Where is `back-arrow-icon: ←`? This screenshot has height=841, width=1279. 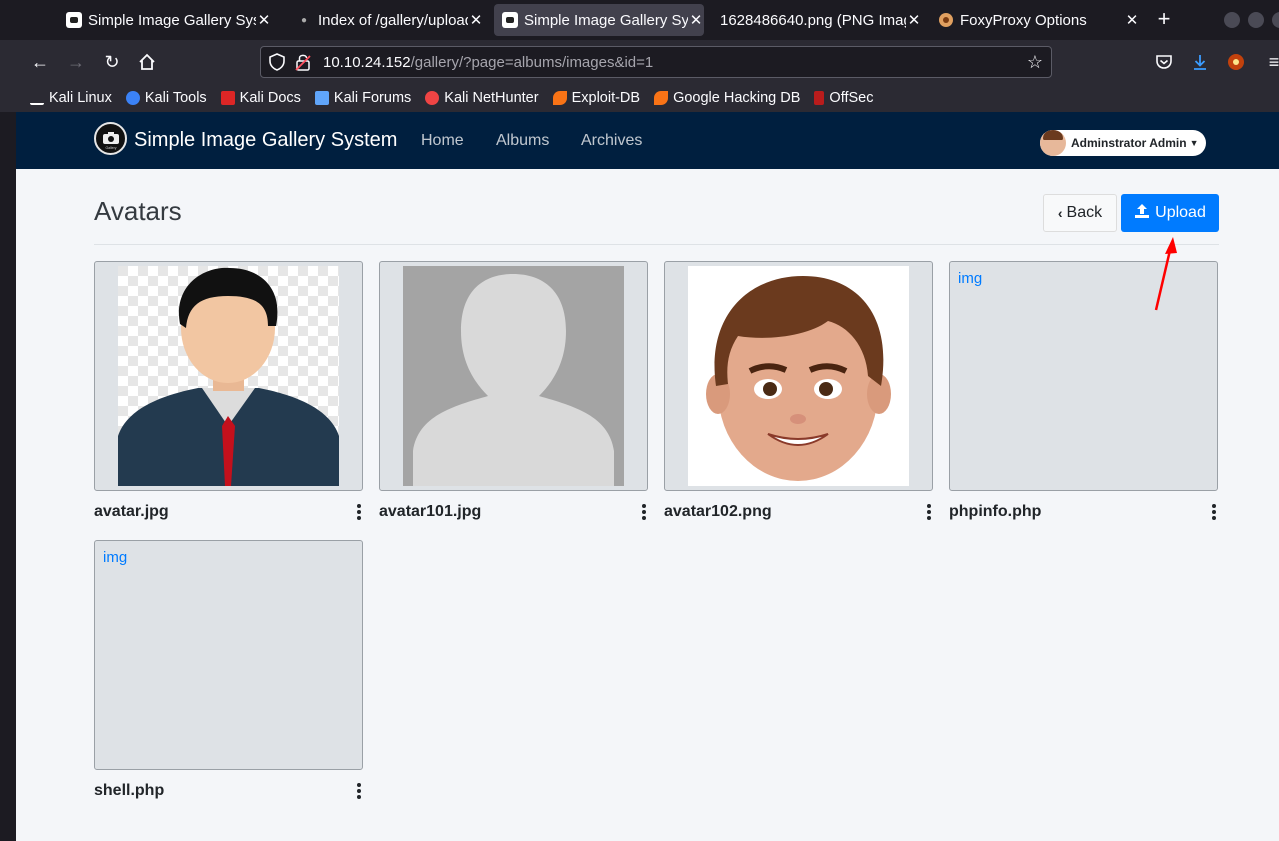 back-arrow-icon: ← is located at coordinates (40, 62).